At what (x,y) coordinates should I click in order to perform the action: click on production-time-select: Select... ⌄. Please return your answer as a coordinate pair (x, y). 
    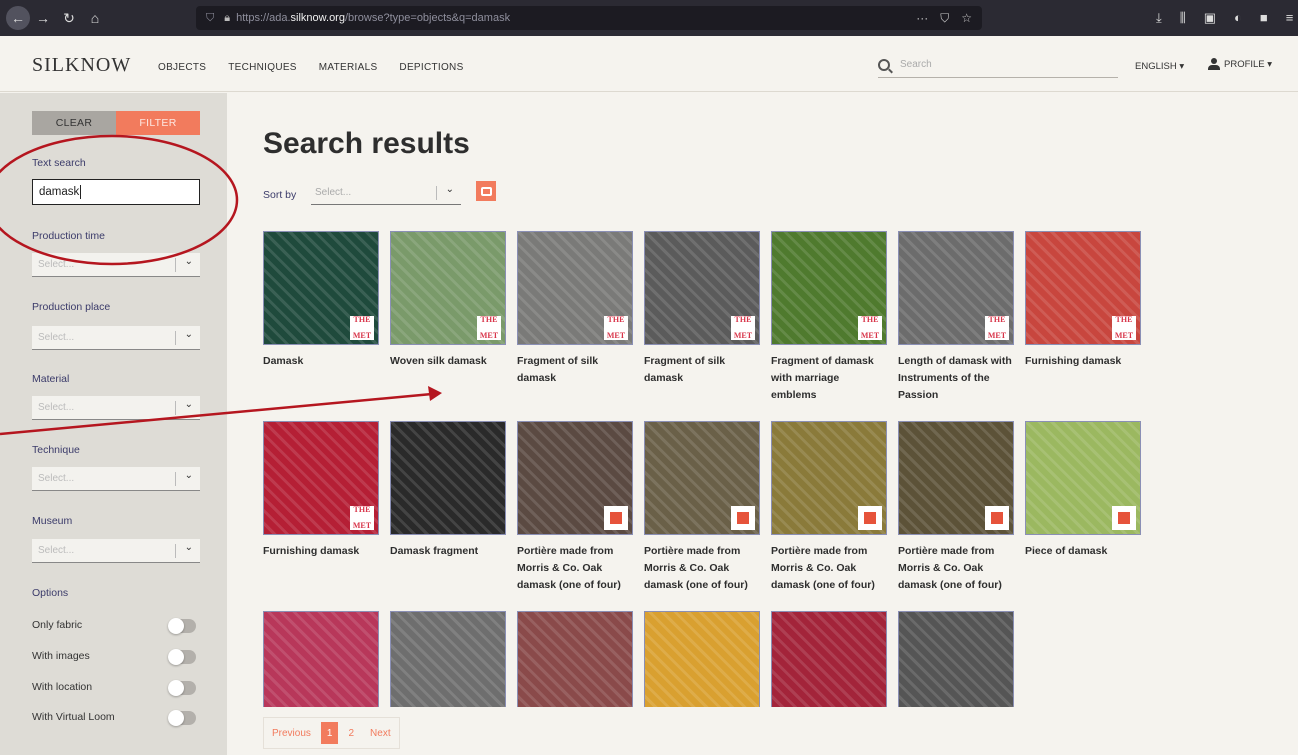
    Looking at the image, I should click on (116, 265).